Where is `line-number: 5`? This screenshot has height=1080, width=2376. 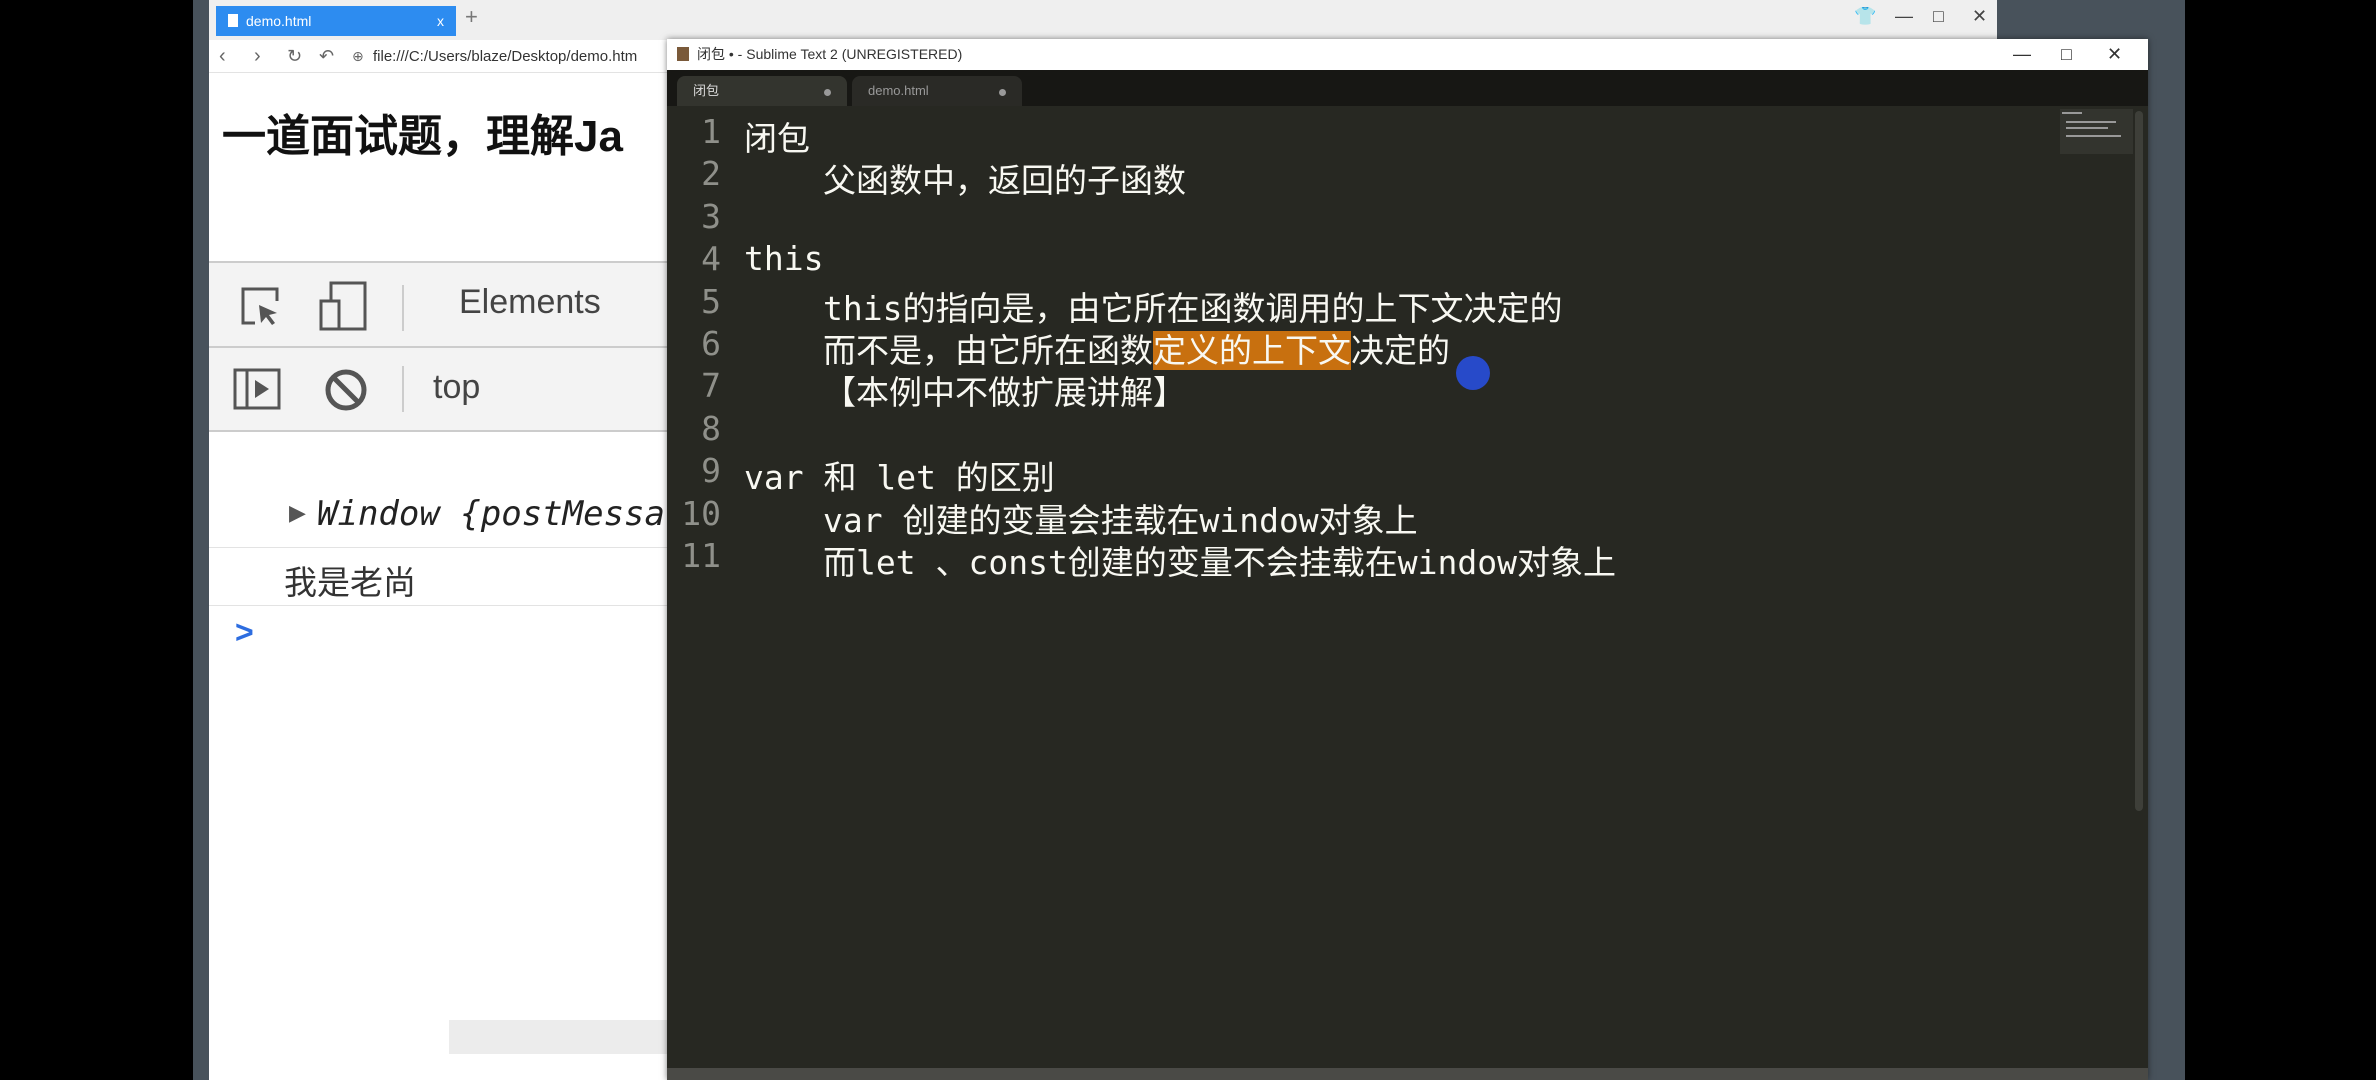 line-number: 5 is located at coordinates (711, 301).